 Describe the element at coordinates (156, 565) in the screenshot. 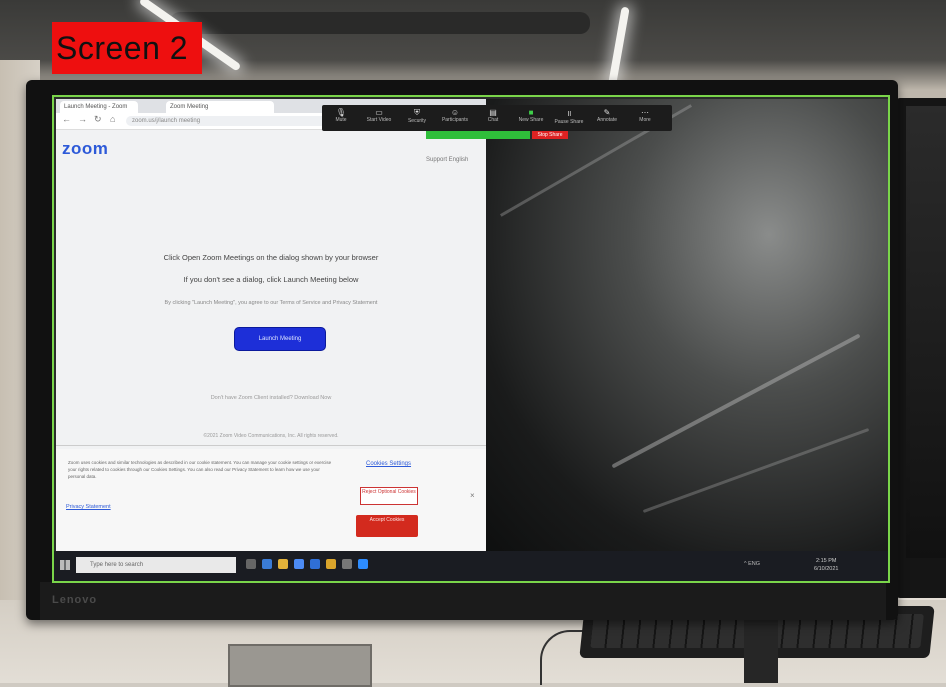

I see `taskbar-search-input: Type here to search` at that location.